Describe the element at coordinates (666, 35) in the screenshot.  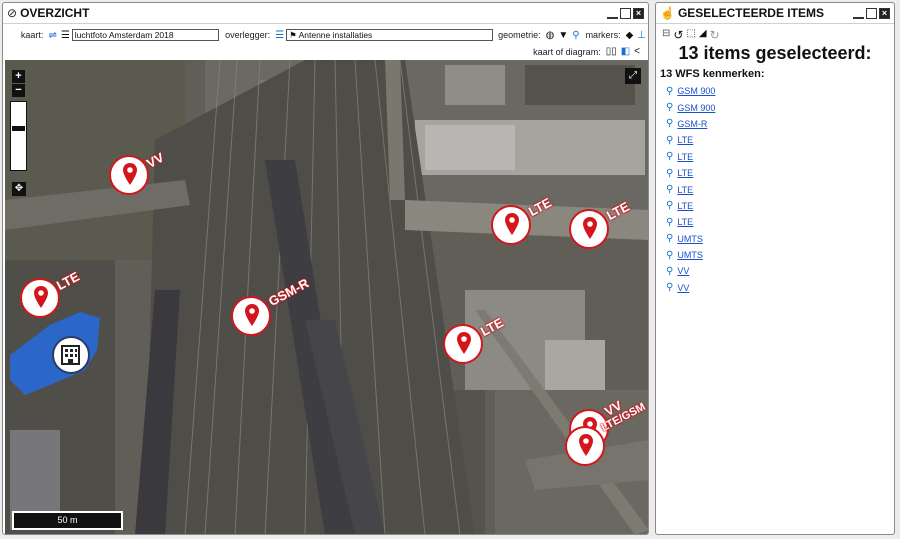
I see `collapse-icon: ⊟` at that location.